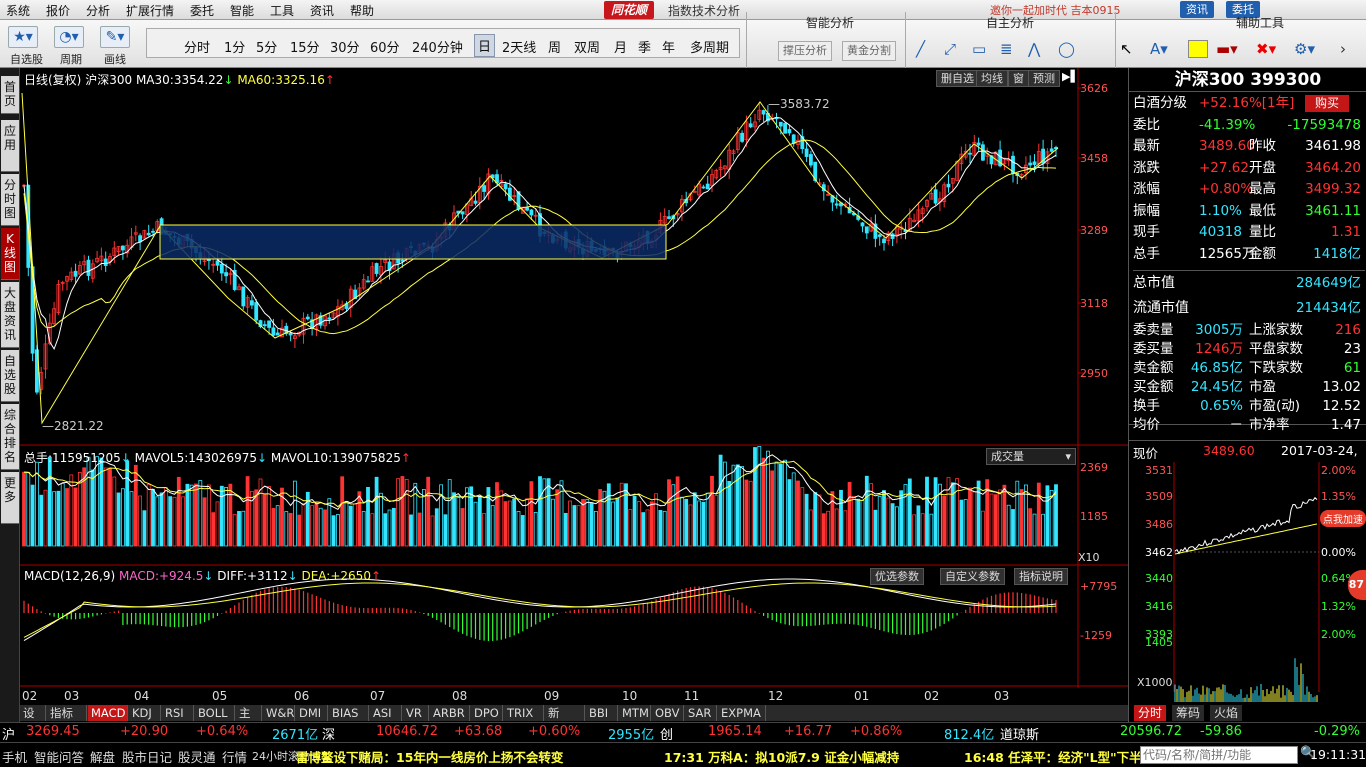 This screenshot has width=1366, height=767. I want to click on indicator-tab-15: 新DMA, so click(565, 720).